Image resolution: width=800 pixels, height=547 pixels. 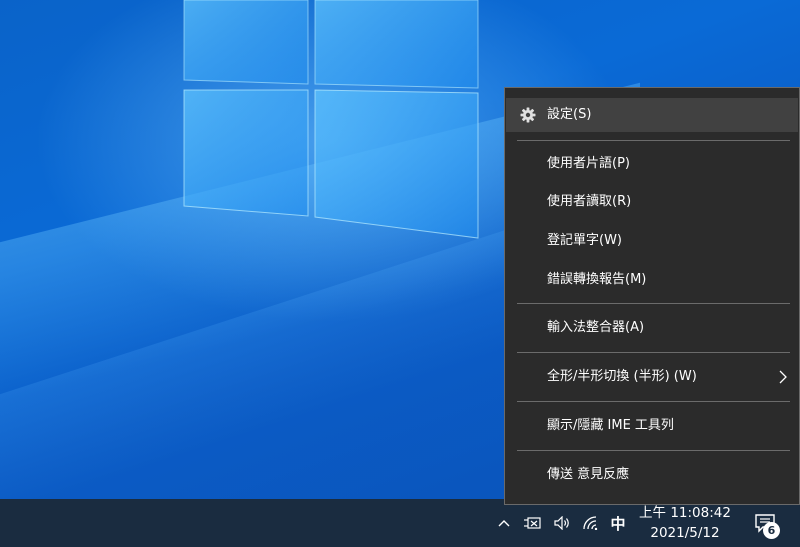 I want to click on ime-mode-indicator: 中, so click(x=618, y=523).